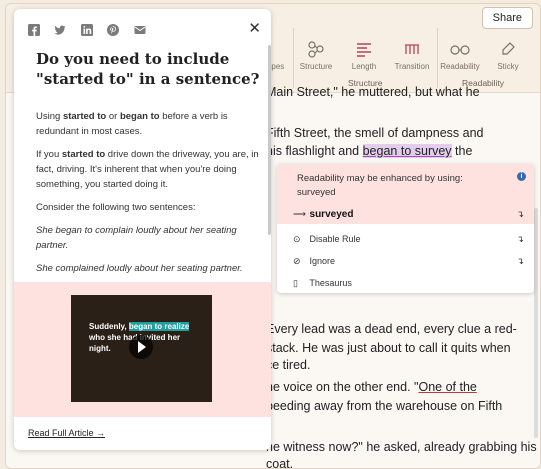 The image size is (541, 469). Describe the element at coordinates (113, 116) in the screenshot. I see `text: or` at that location.